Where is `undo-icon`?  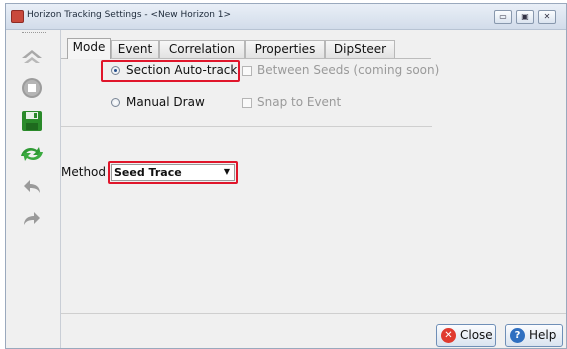
undo-icon is located at coordinates (32, 187).